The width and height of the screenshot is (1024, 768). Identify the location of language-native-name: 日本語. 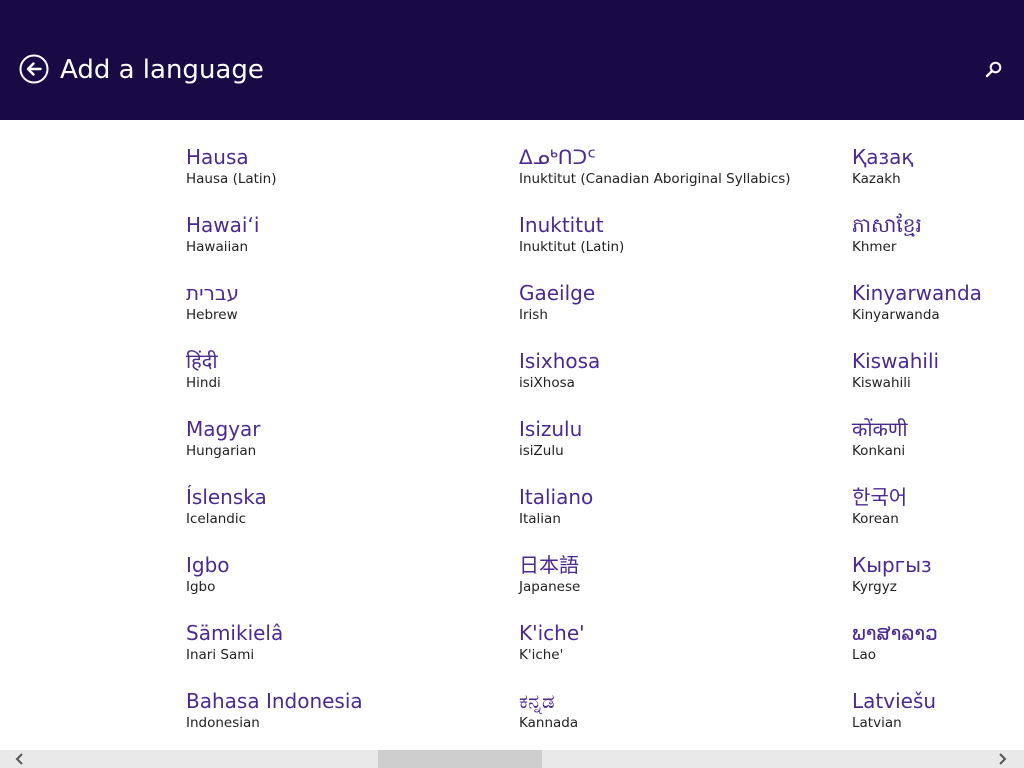
(549, 565).